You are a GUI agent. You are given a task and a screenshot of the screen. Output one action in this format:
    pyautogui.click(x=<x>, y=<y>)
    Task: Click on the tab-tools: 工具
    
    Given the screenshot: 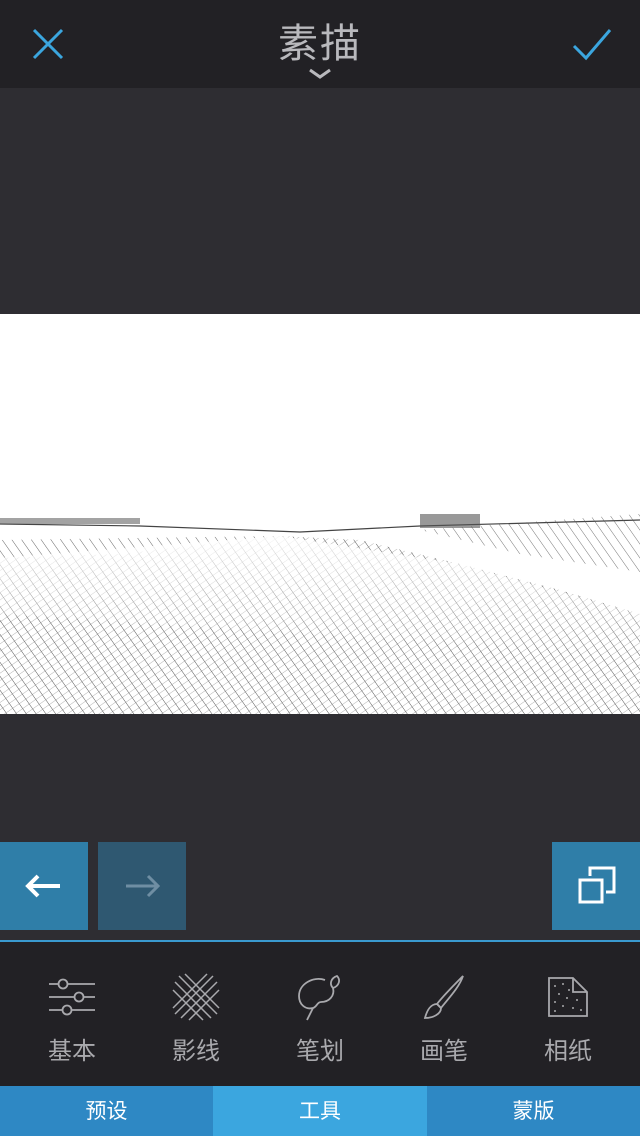 What is the action you would take?
    pyautogui.click(x=320, y=1111)
    